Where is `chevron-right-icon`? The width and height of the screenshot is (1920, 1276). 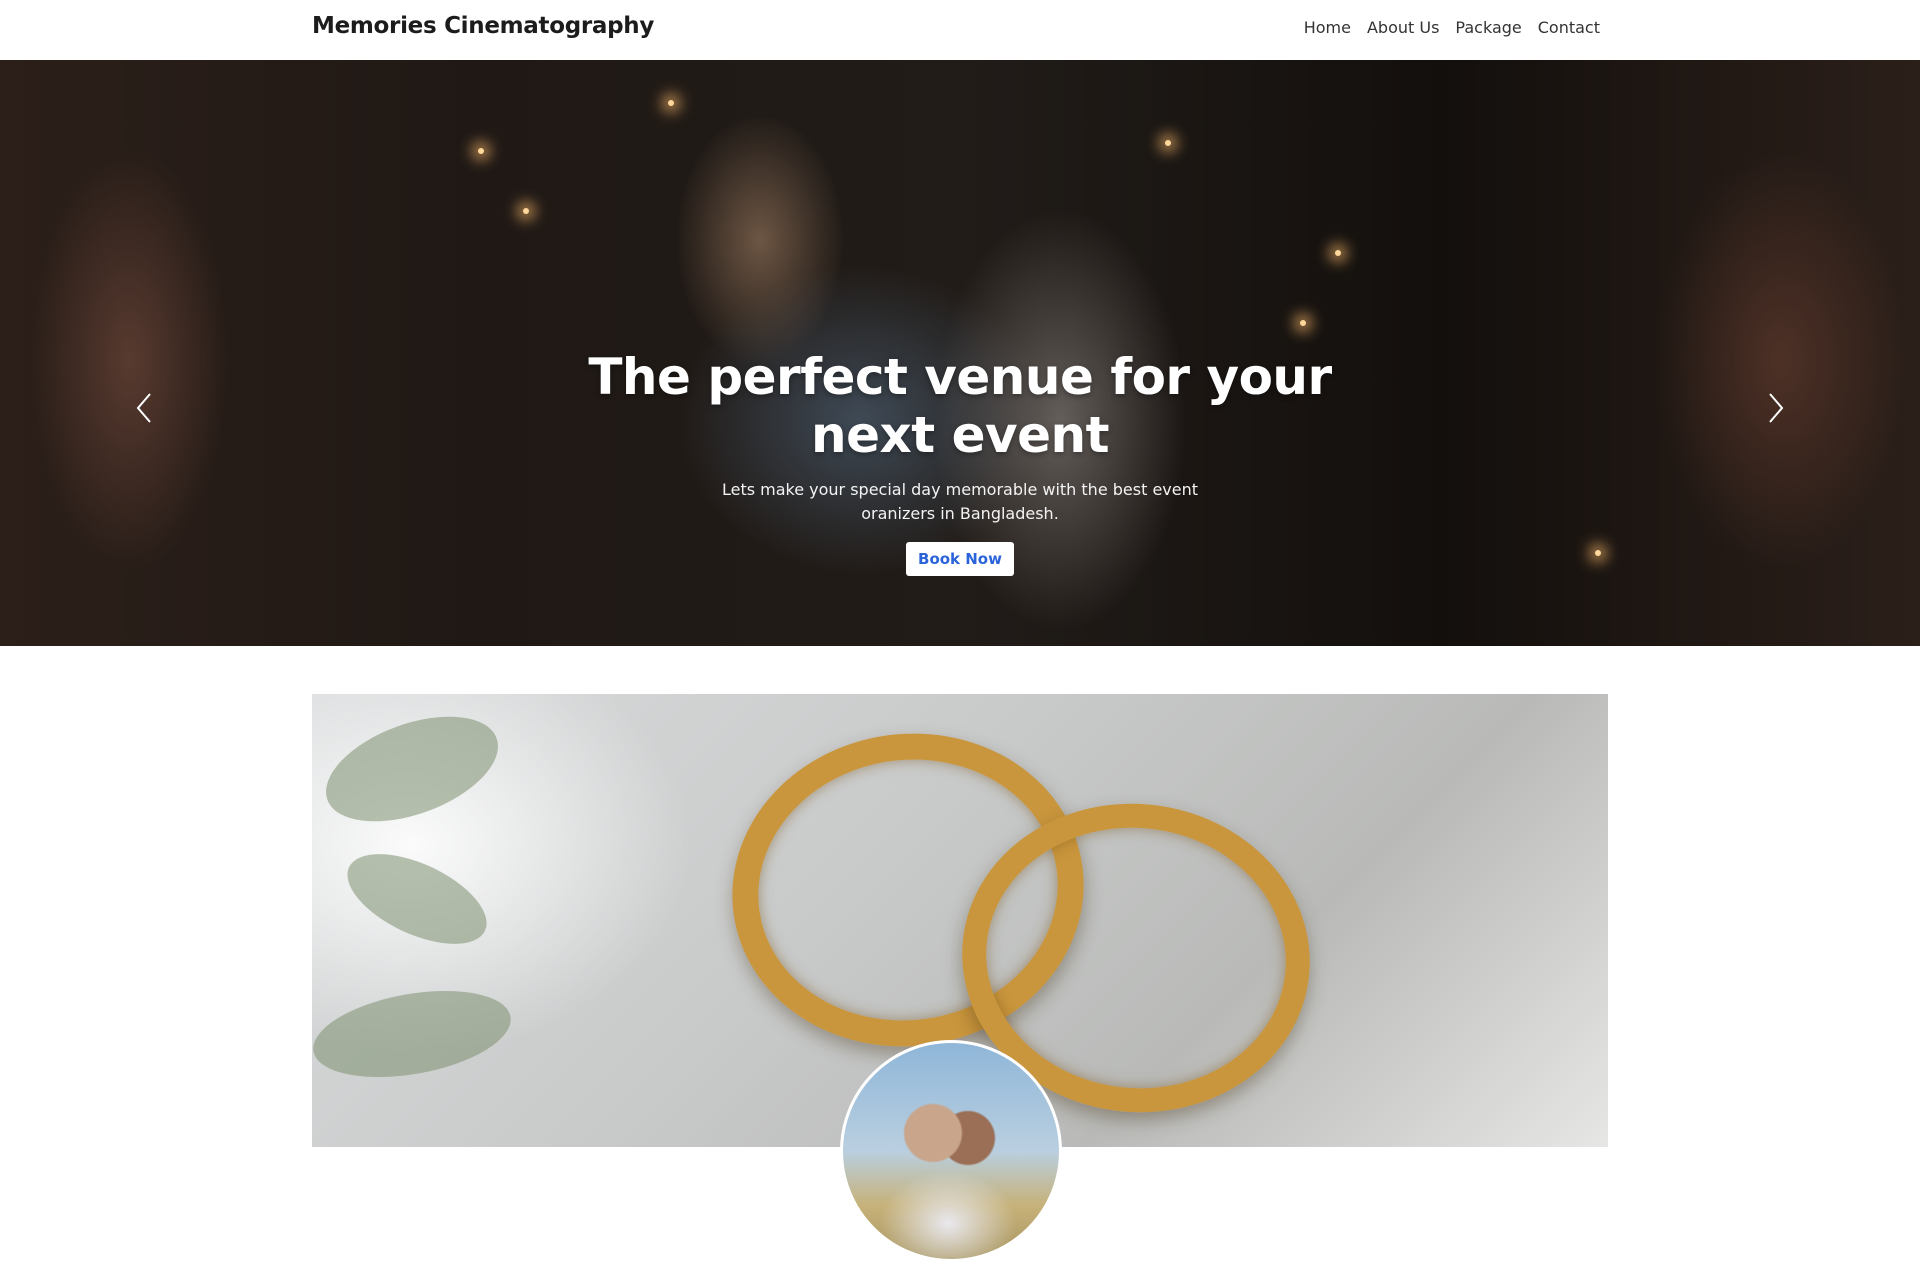
chevron-right-icon is located at coordinates (1776, 408).